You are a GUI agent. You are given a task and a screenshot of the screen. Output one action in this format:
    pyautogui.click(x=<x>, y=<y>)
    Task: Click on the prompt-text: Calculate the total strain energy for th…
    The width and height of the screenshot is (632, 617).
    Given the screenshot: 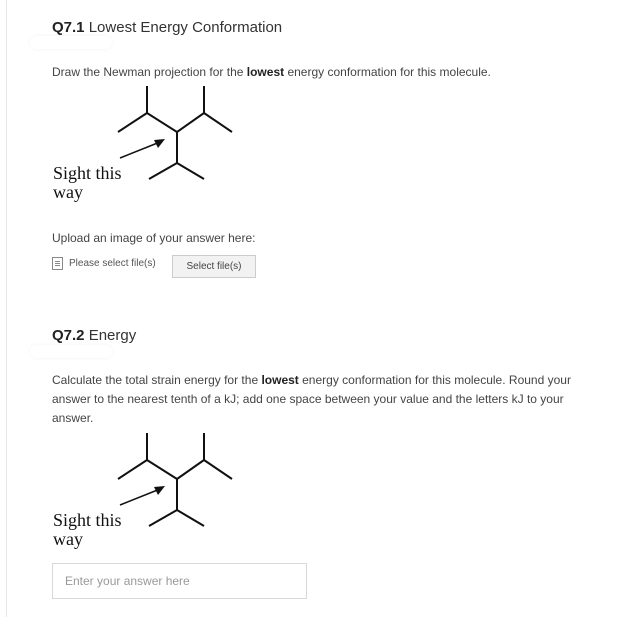 What is the action you would take?
    pyautogui.click(x=157, y=380)
    